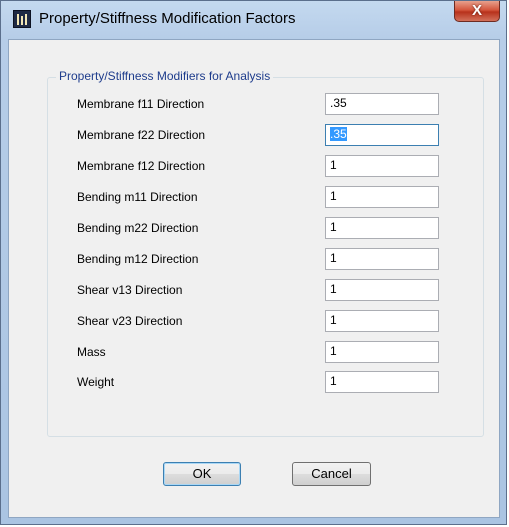  I want to click on shear-v13-label: Shear v13 Direction, so click(130, 290).